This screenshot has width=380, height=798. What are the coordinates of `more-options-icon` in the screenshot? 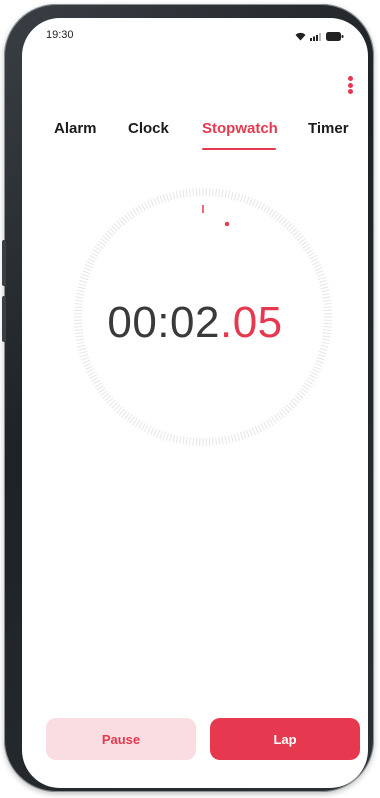 It's located at (350, 85).